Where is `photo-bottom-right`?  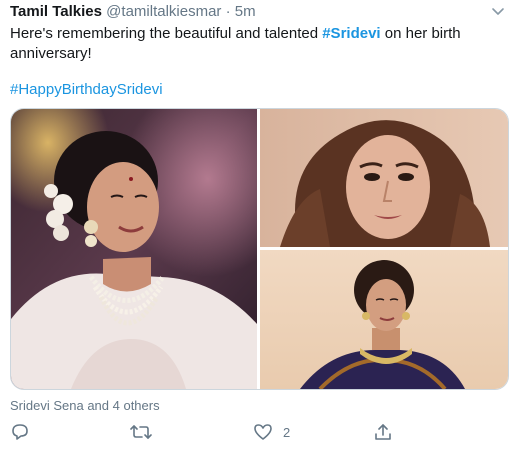 photo-bottom-right is located at coordinates (384, 319).